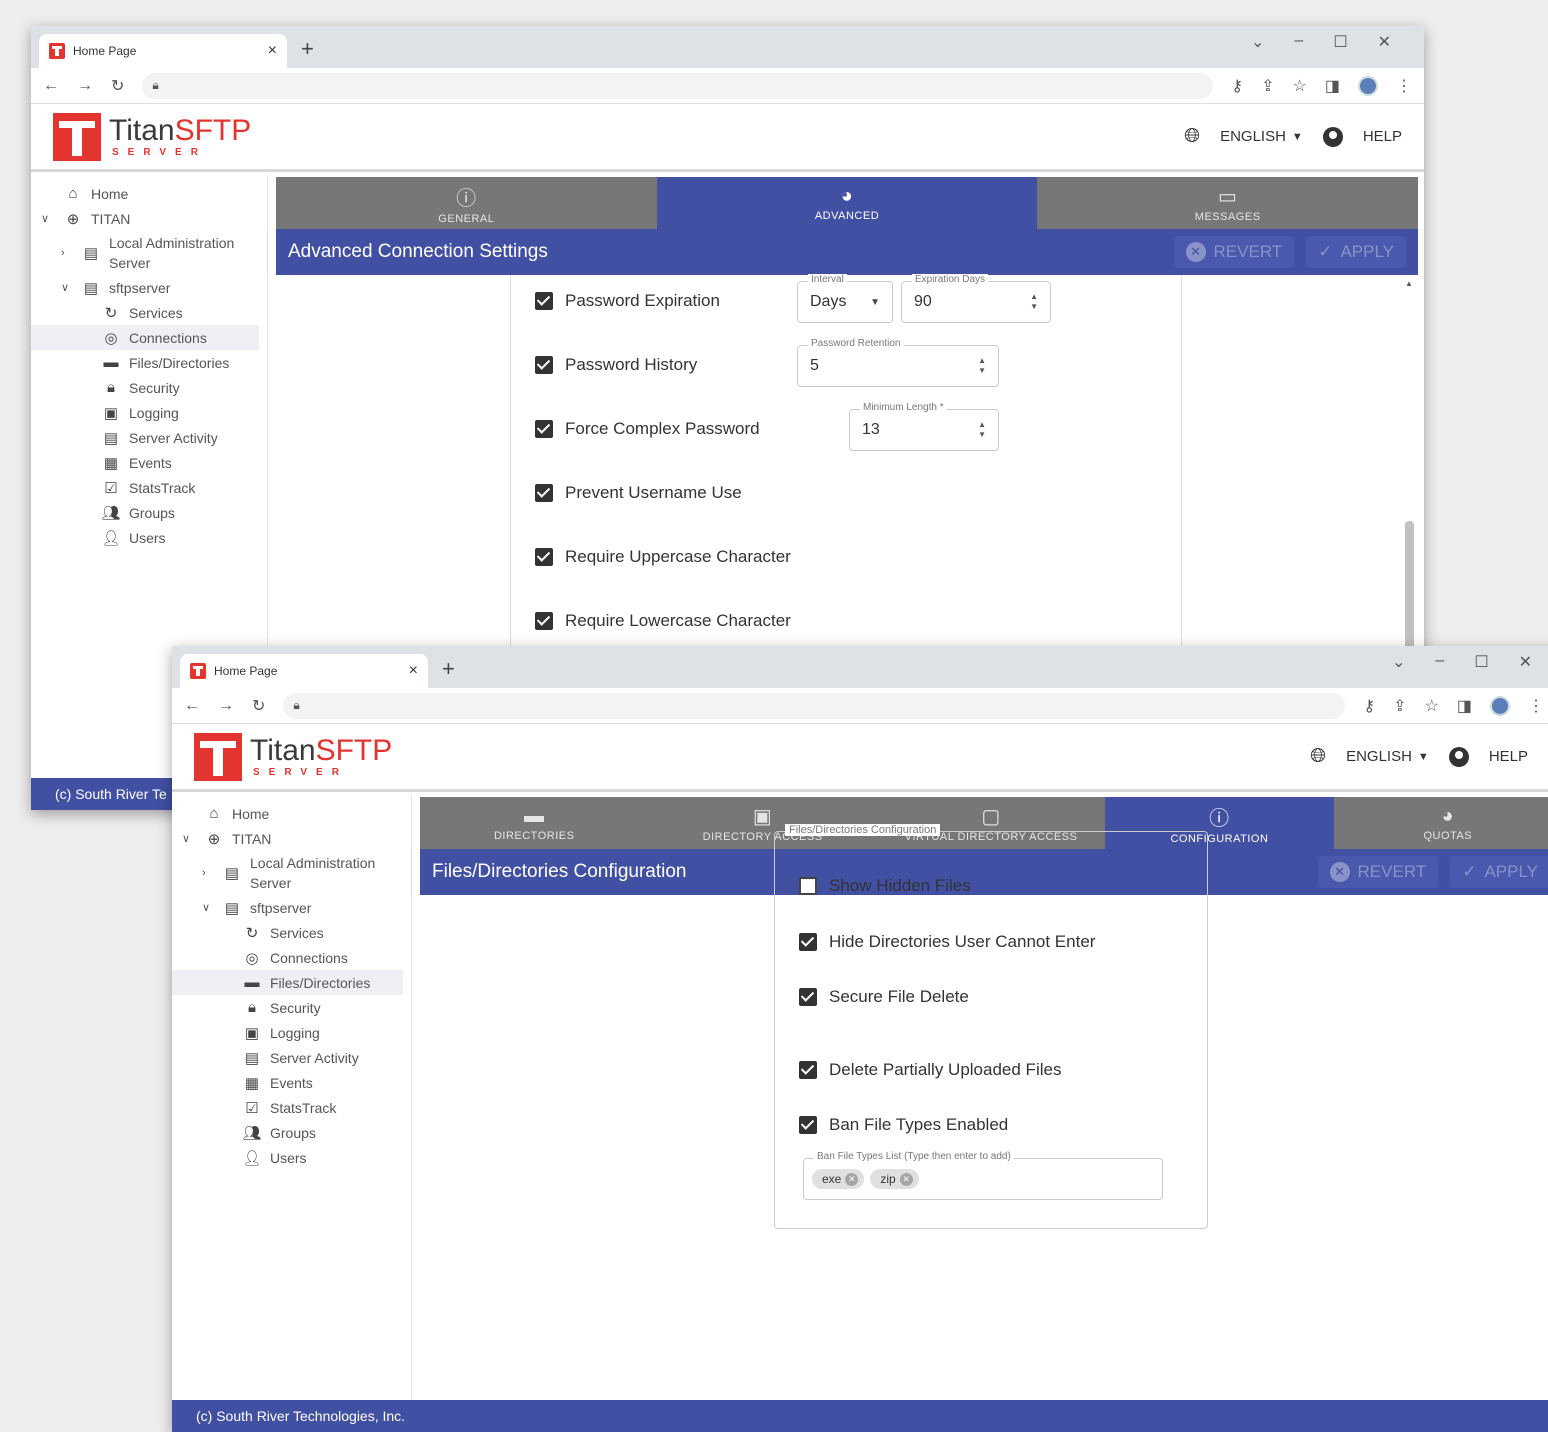  Describe the element at coordinates (1192, 136) in the screenshot. I see `language-globe-icon: 🌐︎` at that location.